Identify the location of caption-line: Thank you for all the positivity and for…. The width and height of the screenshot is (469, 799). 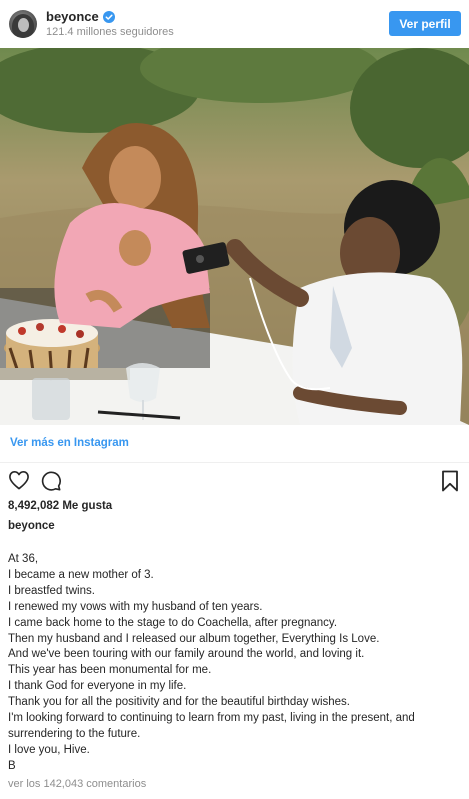
(179, 702).